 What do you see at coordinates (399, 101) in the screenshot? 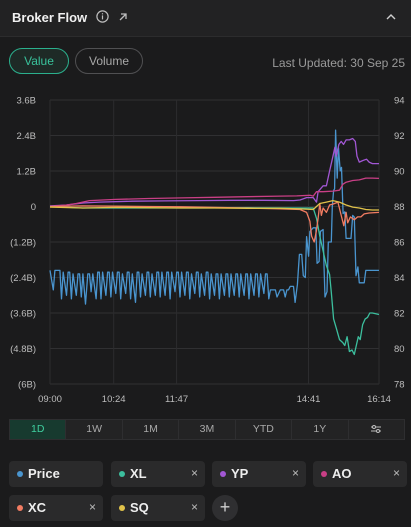
I see `y-right-tick-label: 94` at bounding box center [399, 101].